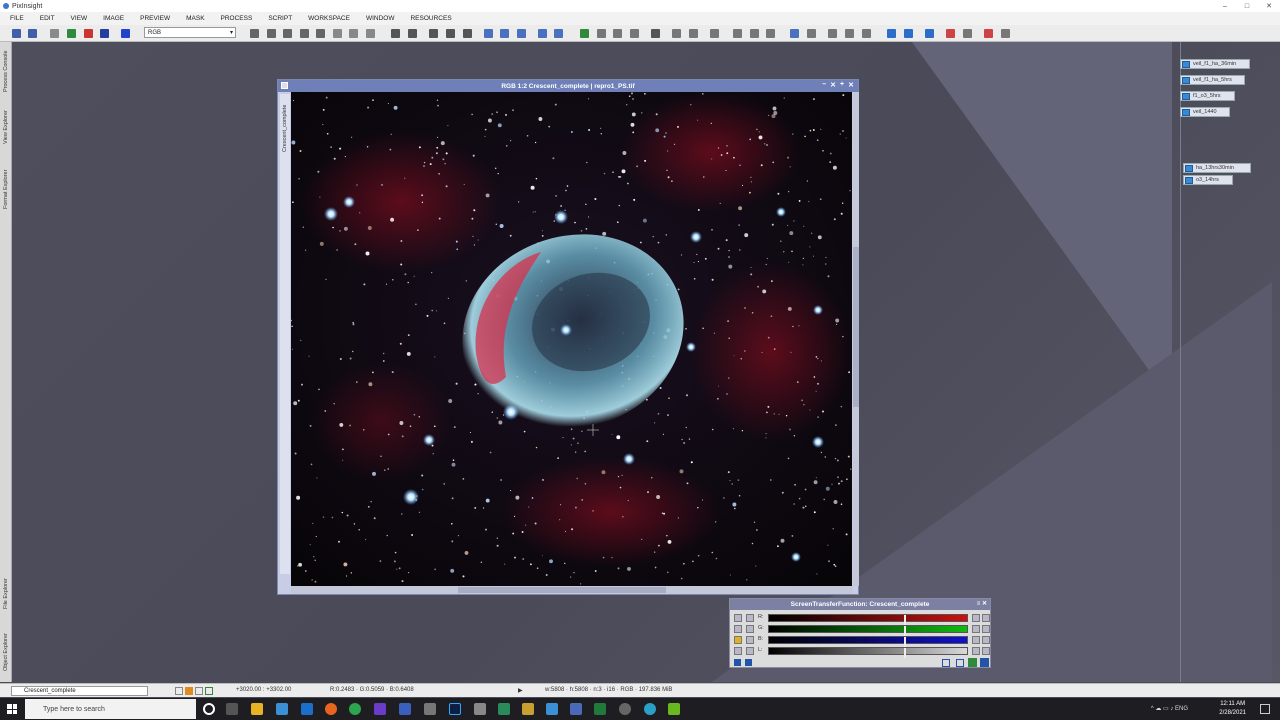 This screenshot has width=1280, height=720. I want to click on file-explorer-icon, so click(257, 709).